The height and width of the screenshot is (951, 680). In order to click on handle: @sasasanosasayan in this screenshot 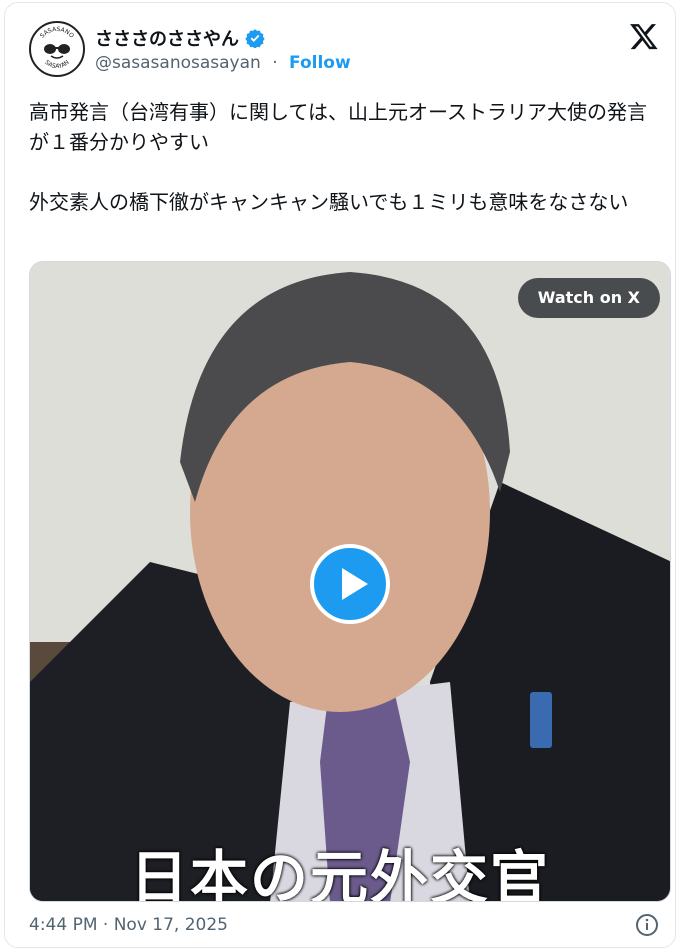, I will do `click(178, 63)`.